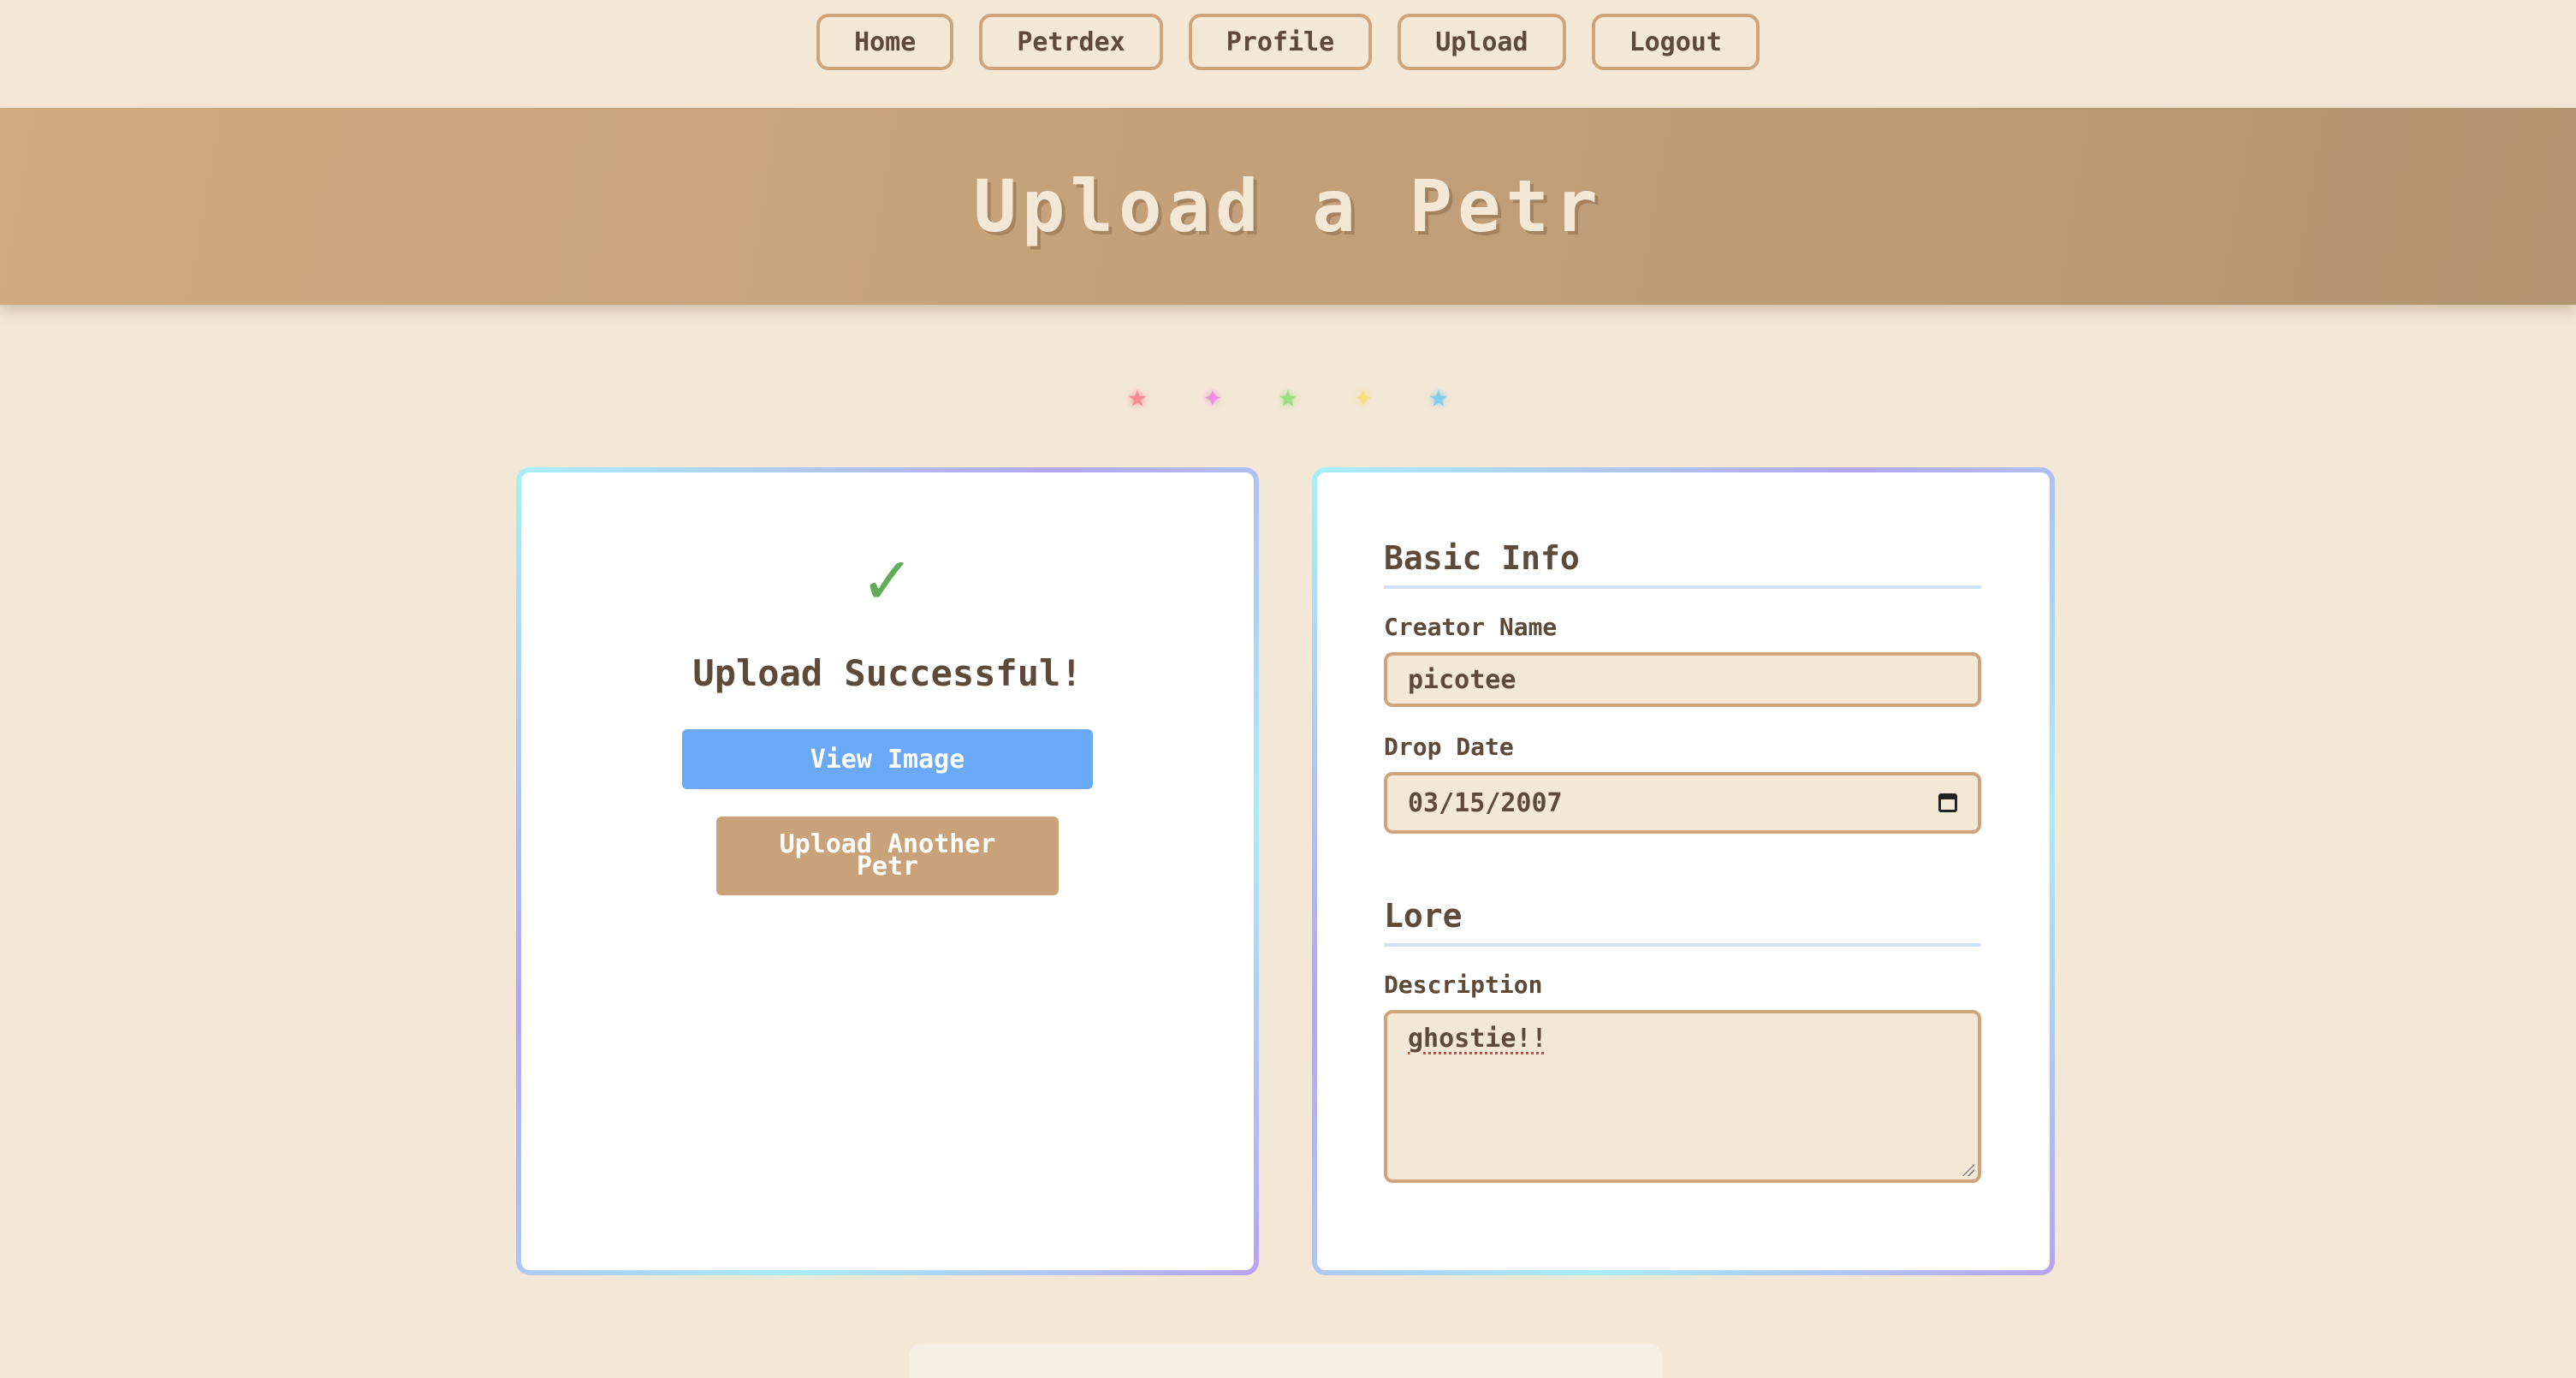 Image resolution: width=2576 pixels, height=1378 pixels. What do you see at coordinates (1363, 396) in the screenshot?
I see `sparkle-icon-yellow: ✦` at bounding box center [1363, 396].